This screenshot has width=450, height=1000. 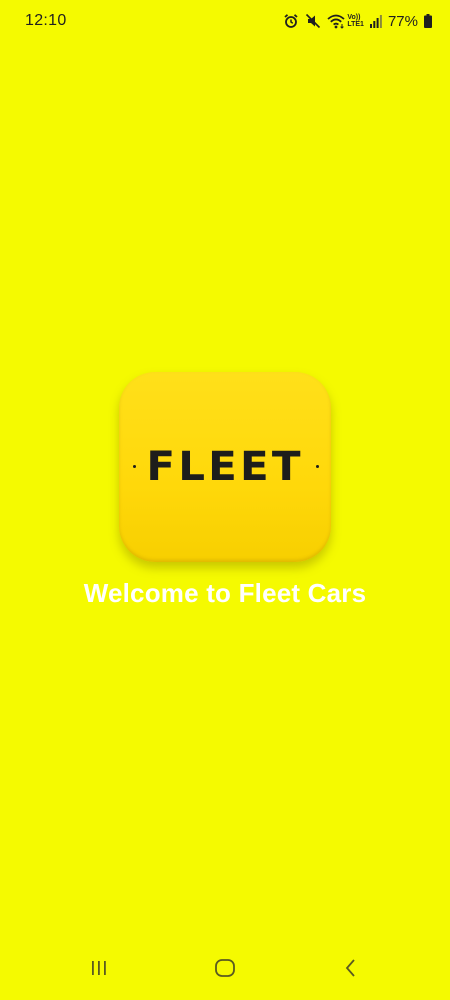 I want to click on status-icons: Vo)) LTE1 77%, so click(x=357, y=21).